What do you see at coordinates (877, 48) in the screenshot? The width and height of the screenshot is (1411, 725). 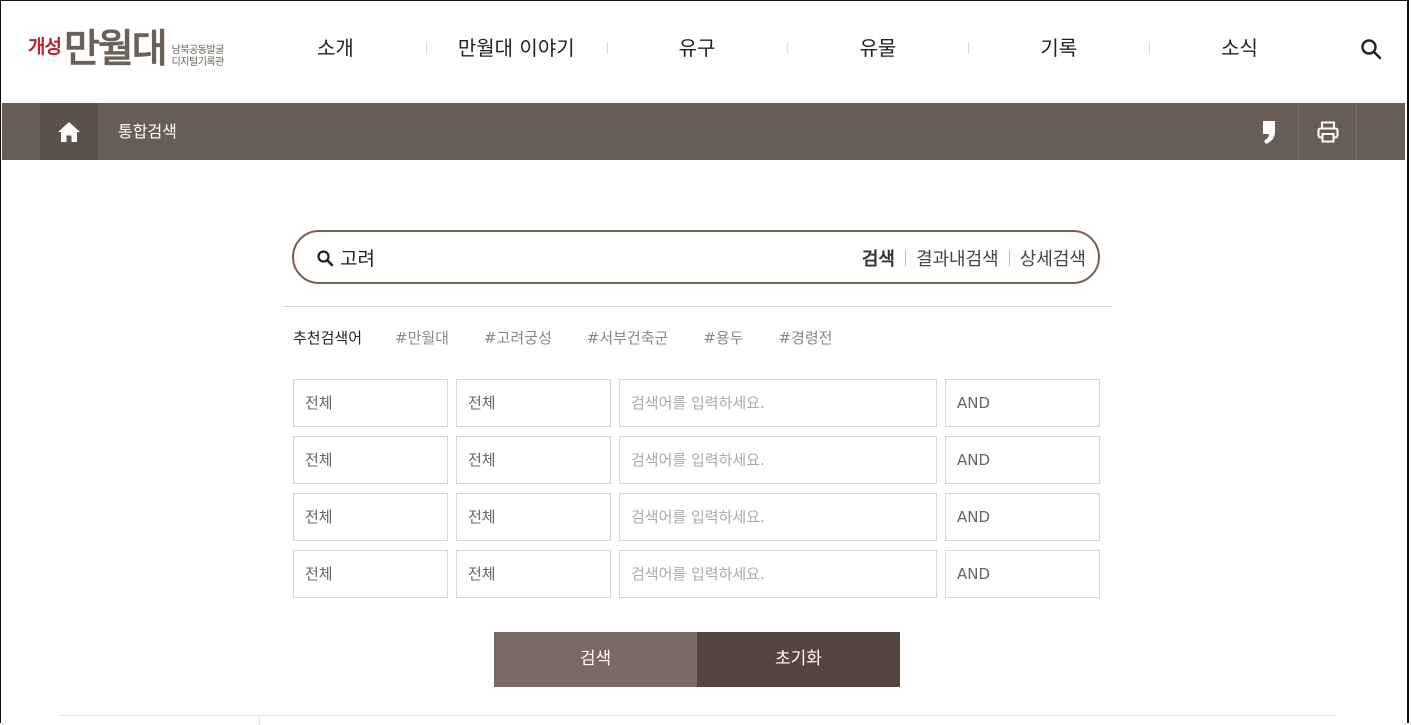 I see `nav-item-artifacts: 유물` at bounding box center [877, 48].